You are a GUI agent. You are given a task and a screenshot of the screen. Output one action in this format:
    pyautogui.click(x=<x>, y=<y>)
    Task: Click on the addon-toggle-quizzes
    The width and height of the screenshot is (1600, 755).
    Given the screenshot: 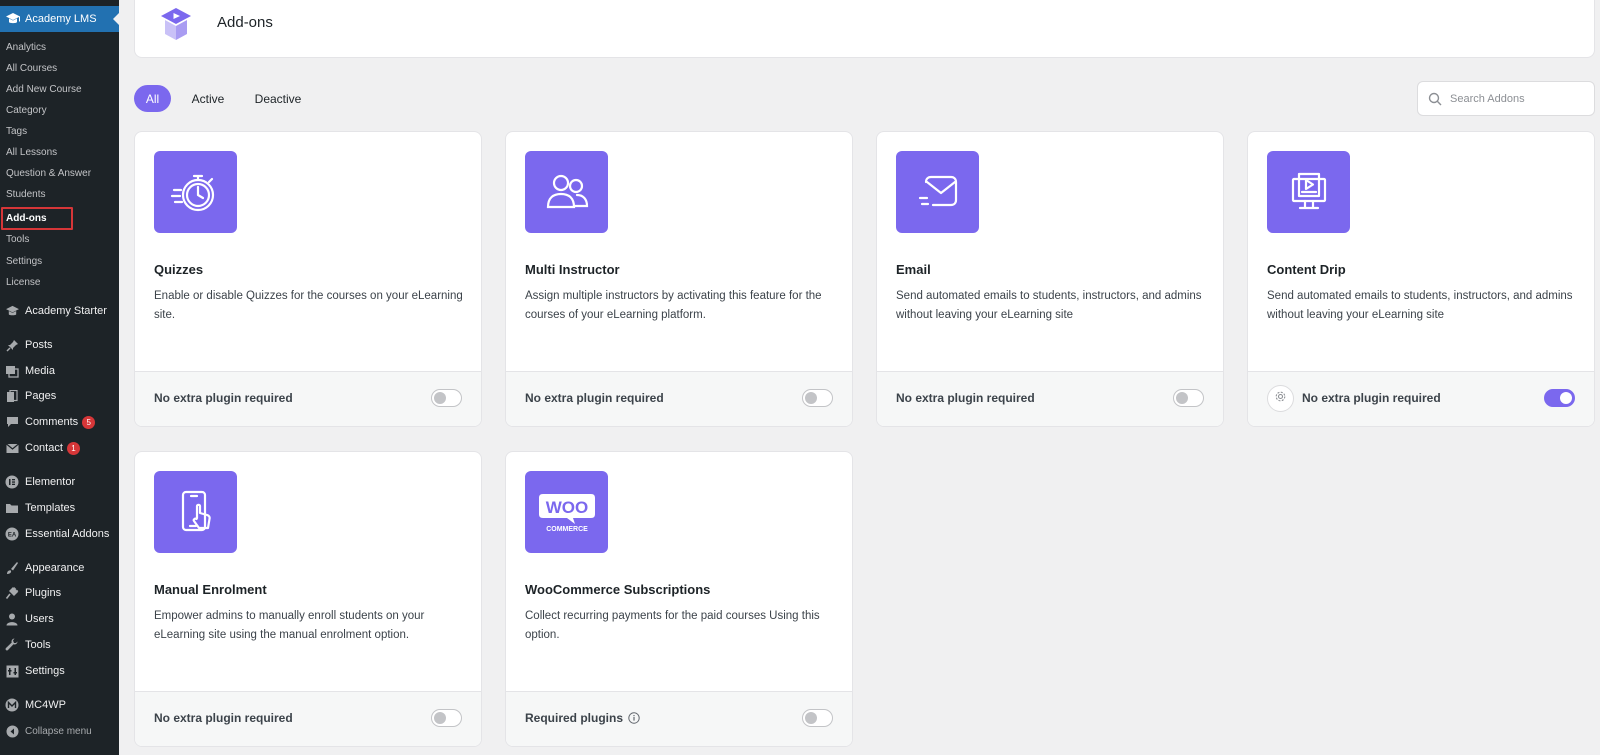 What is the action you would take?
    pyautogui.click(x=446, y=398)
    